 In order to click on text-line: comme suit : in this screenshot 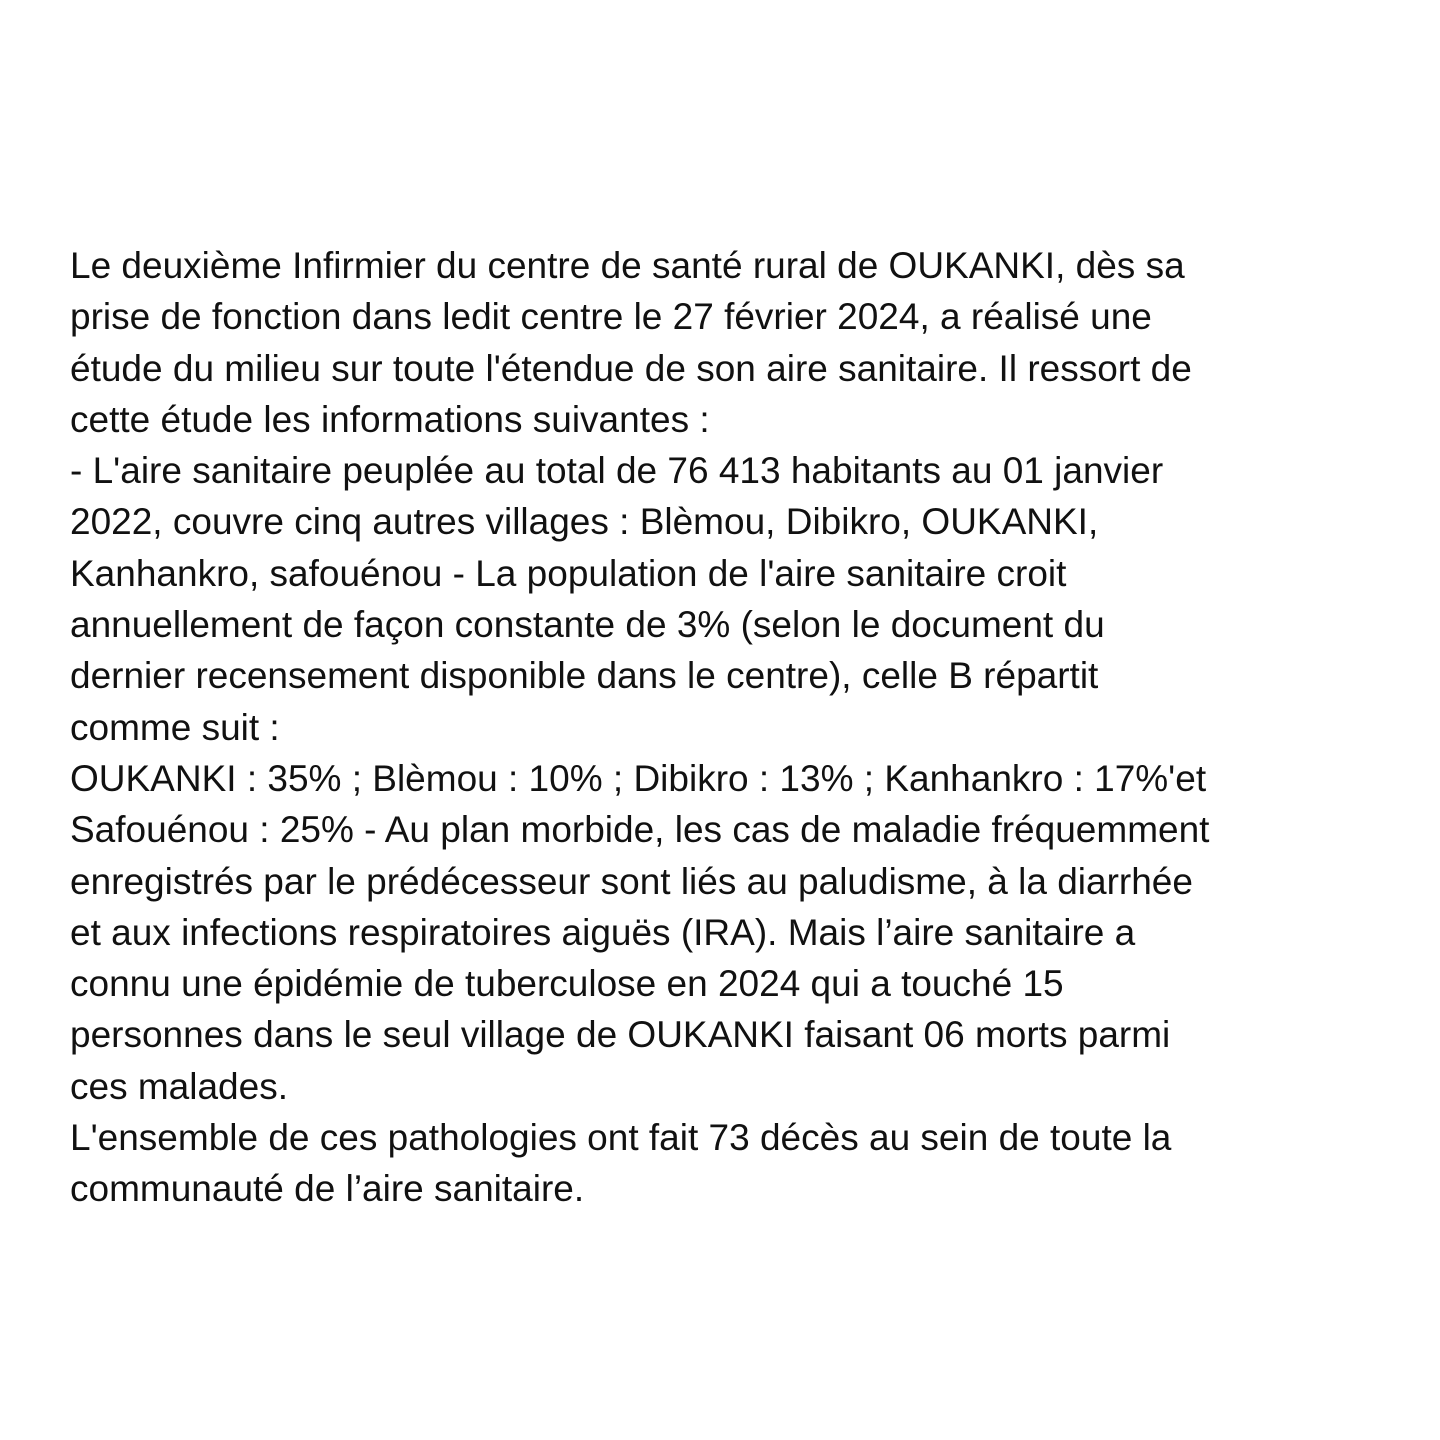, I will do `click(175, 727)`.